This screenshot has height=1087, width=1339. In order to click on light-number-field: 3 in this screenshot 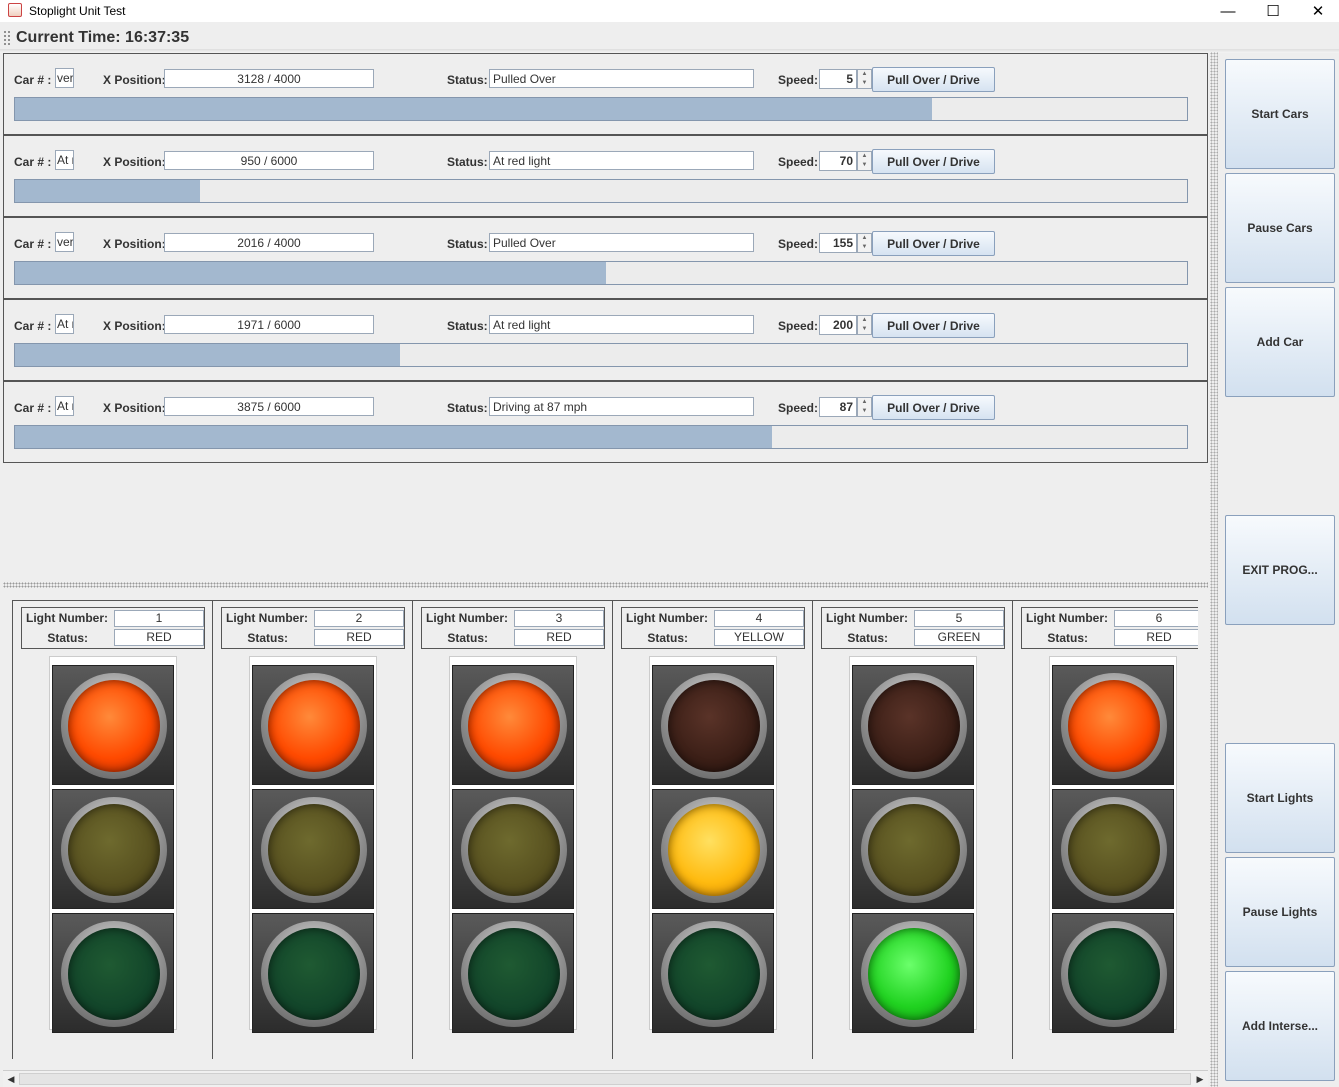, I will do `click(559, 618)`.